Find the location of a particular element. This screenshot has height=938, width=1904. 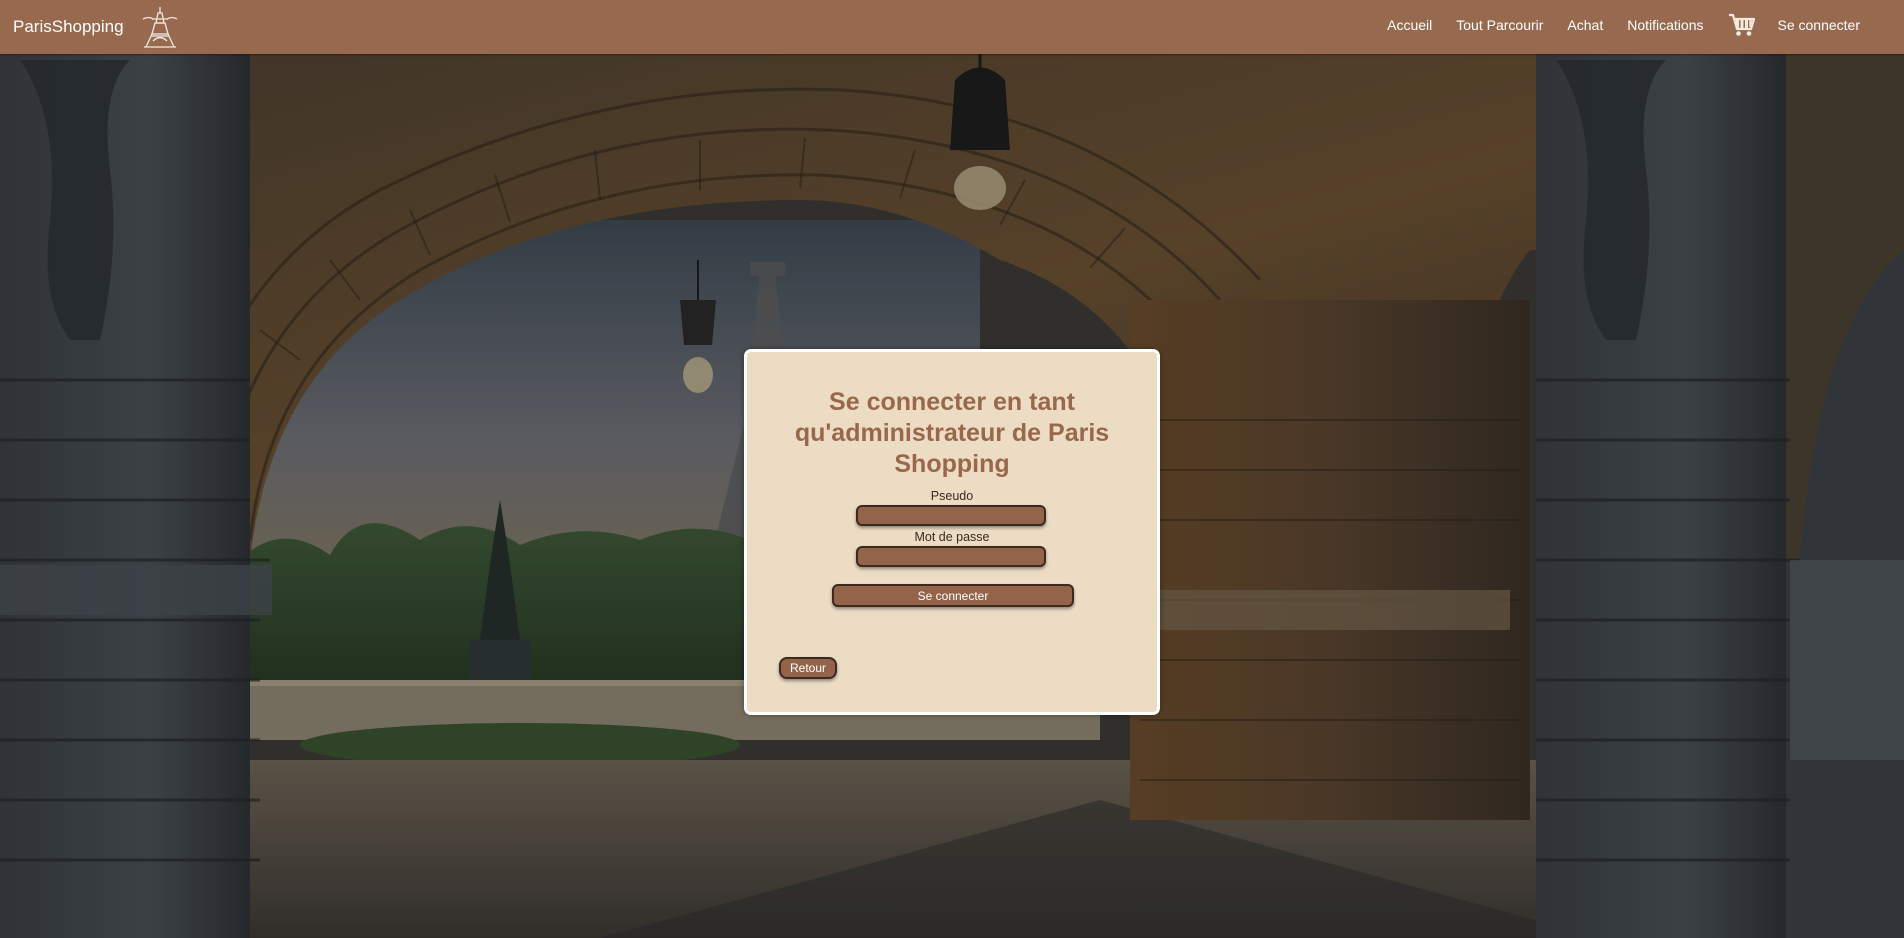

pseudo-input is located at coordinates (951, 515).